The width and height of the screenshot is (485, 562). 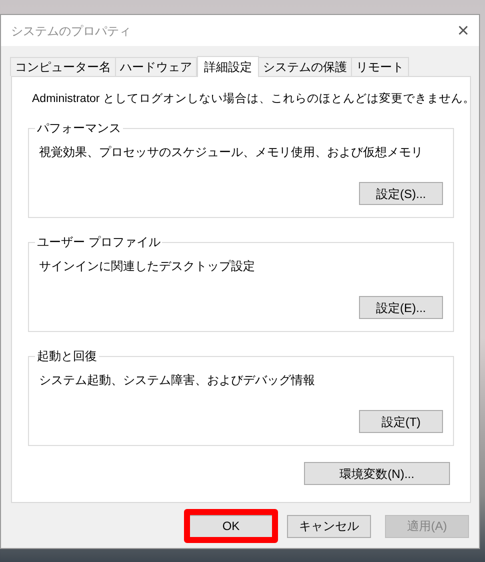 What do you see at coordinates (147, 267) in the screenshot?
I see `group-description: サインインに関連したデスクトップ設定` at bounding box center [147, 267].